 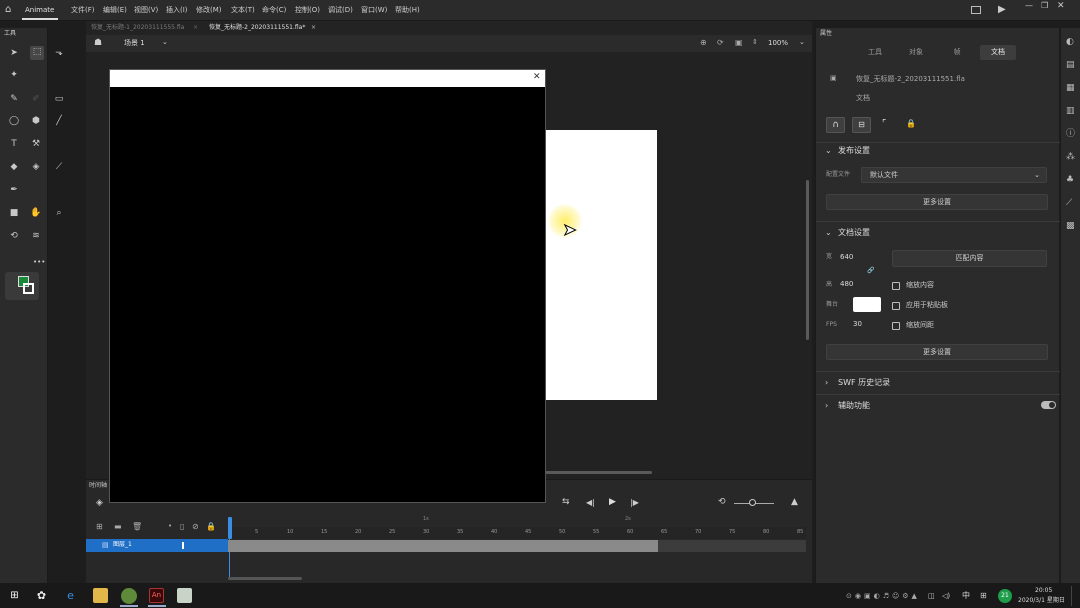 What do you see at coordinates (195, 28) in the screenshot?
I see `tab-doc-1-close-icon: ×` at bounding box center [195, 28].